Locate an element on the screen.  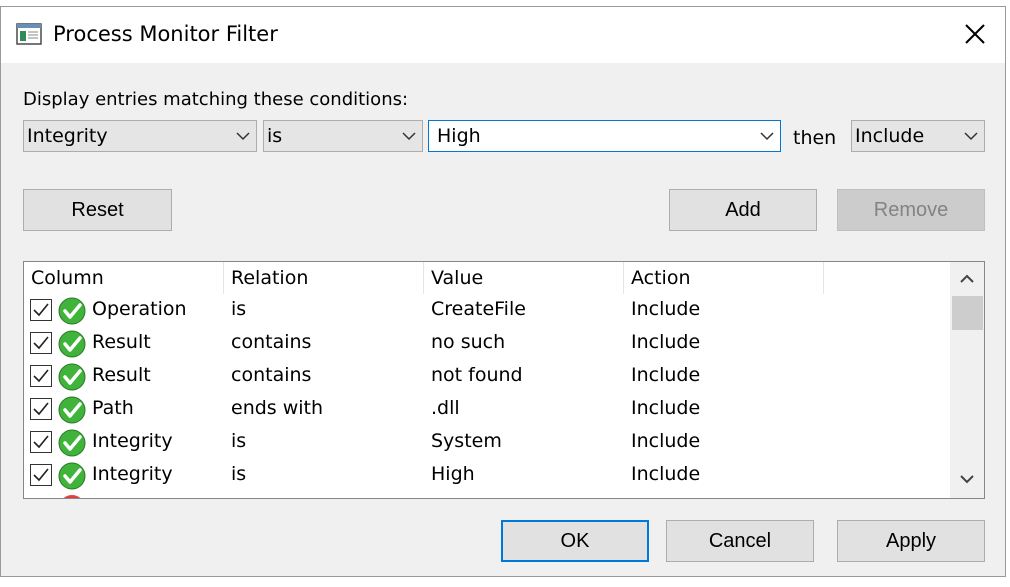
value-combo: High is located at coordinates (604, 136).